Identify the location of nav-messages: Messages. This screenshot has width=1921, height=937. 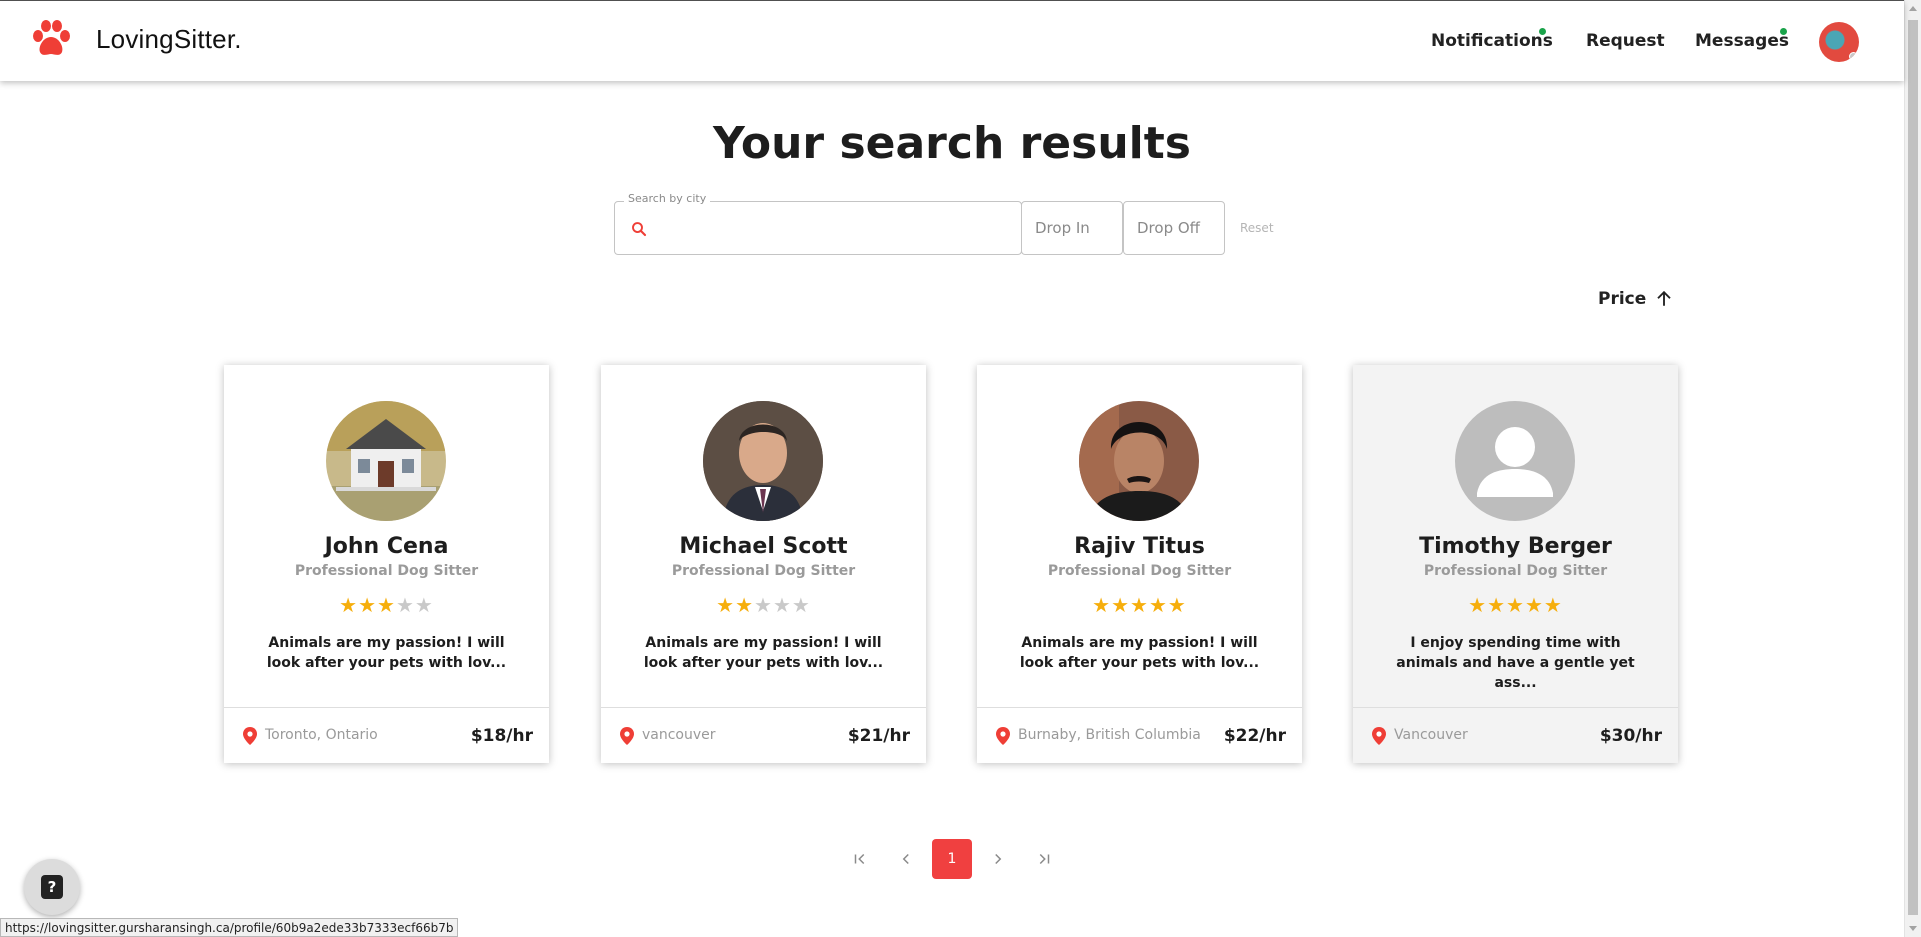
(1742, 41).